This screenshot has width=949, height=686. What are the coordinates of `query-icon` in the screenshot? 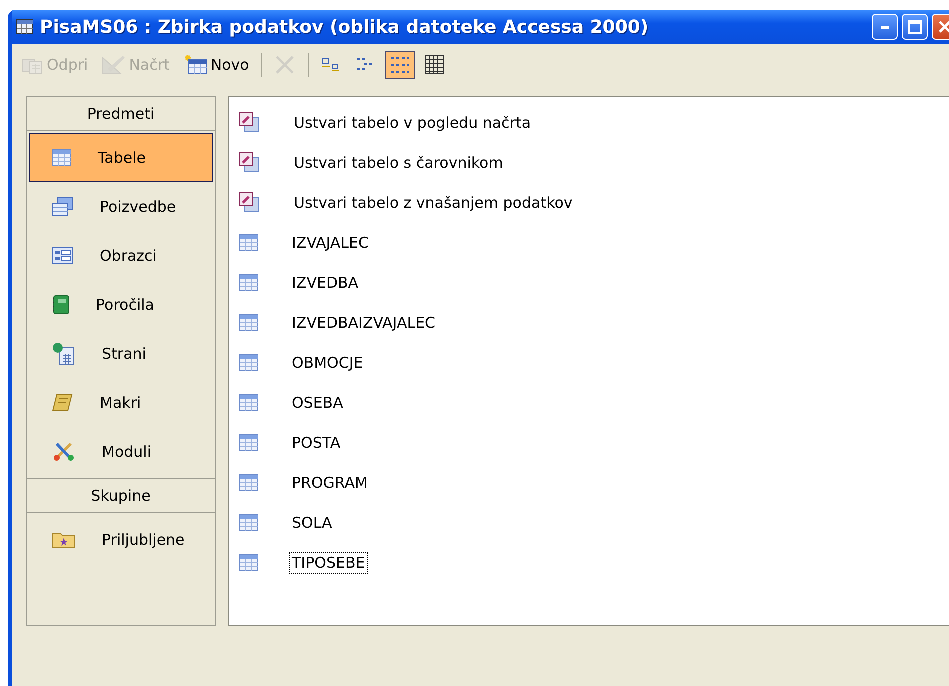 It's located at (63, 206).